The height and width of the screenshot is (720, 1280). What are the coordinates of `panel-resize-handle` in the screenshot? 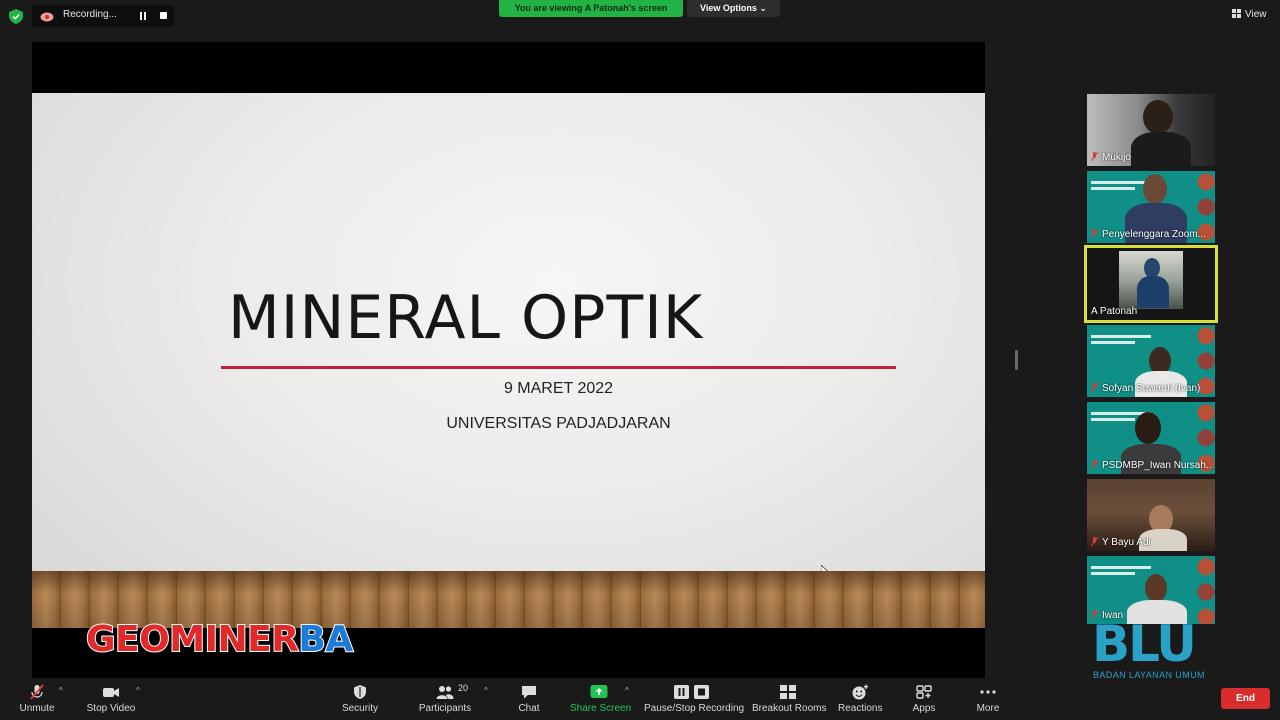 It's located at (1016, 360).